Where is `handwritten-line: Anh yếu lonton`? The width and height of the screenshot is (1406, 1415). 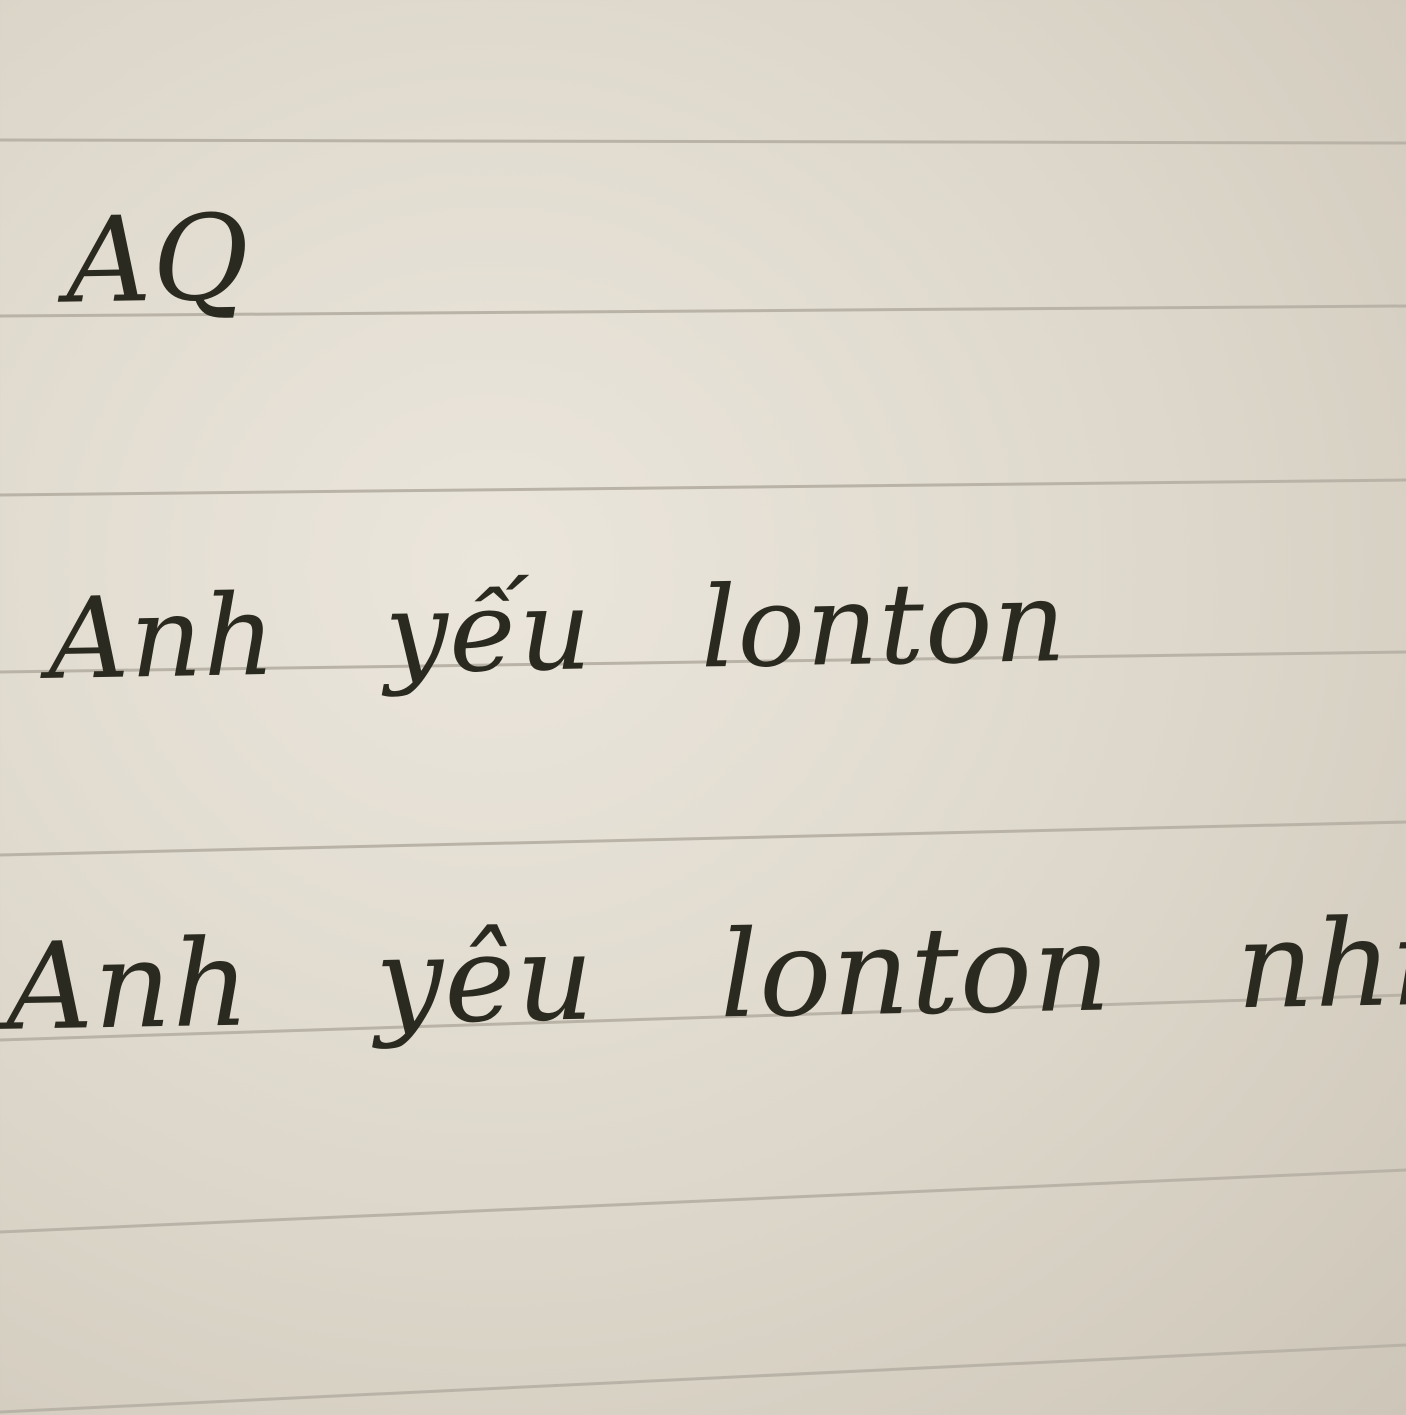 handwritten-line: Anh yếu lonton is located at coordinates (557, 631).